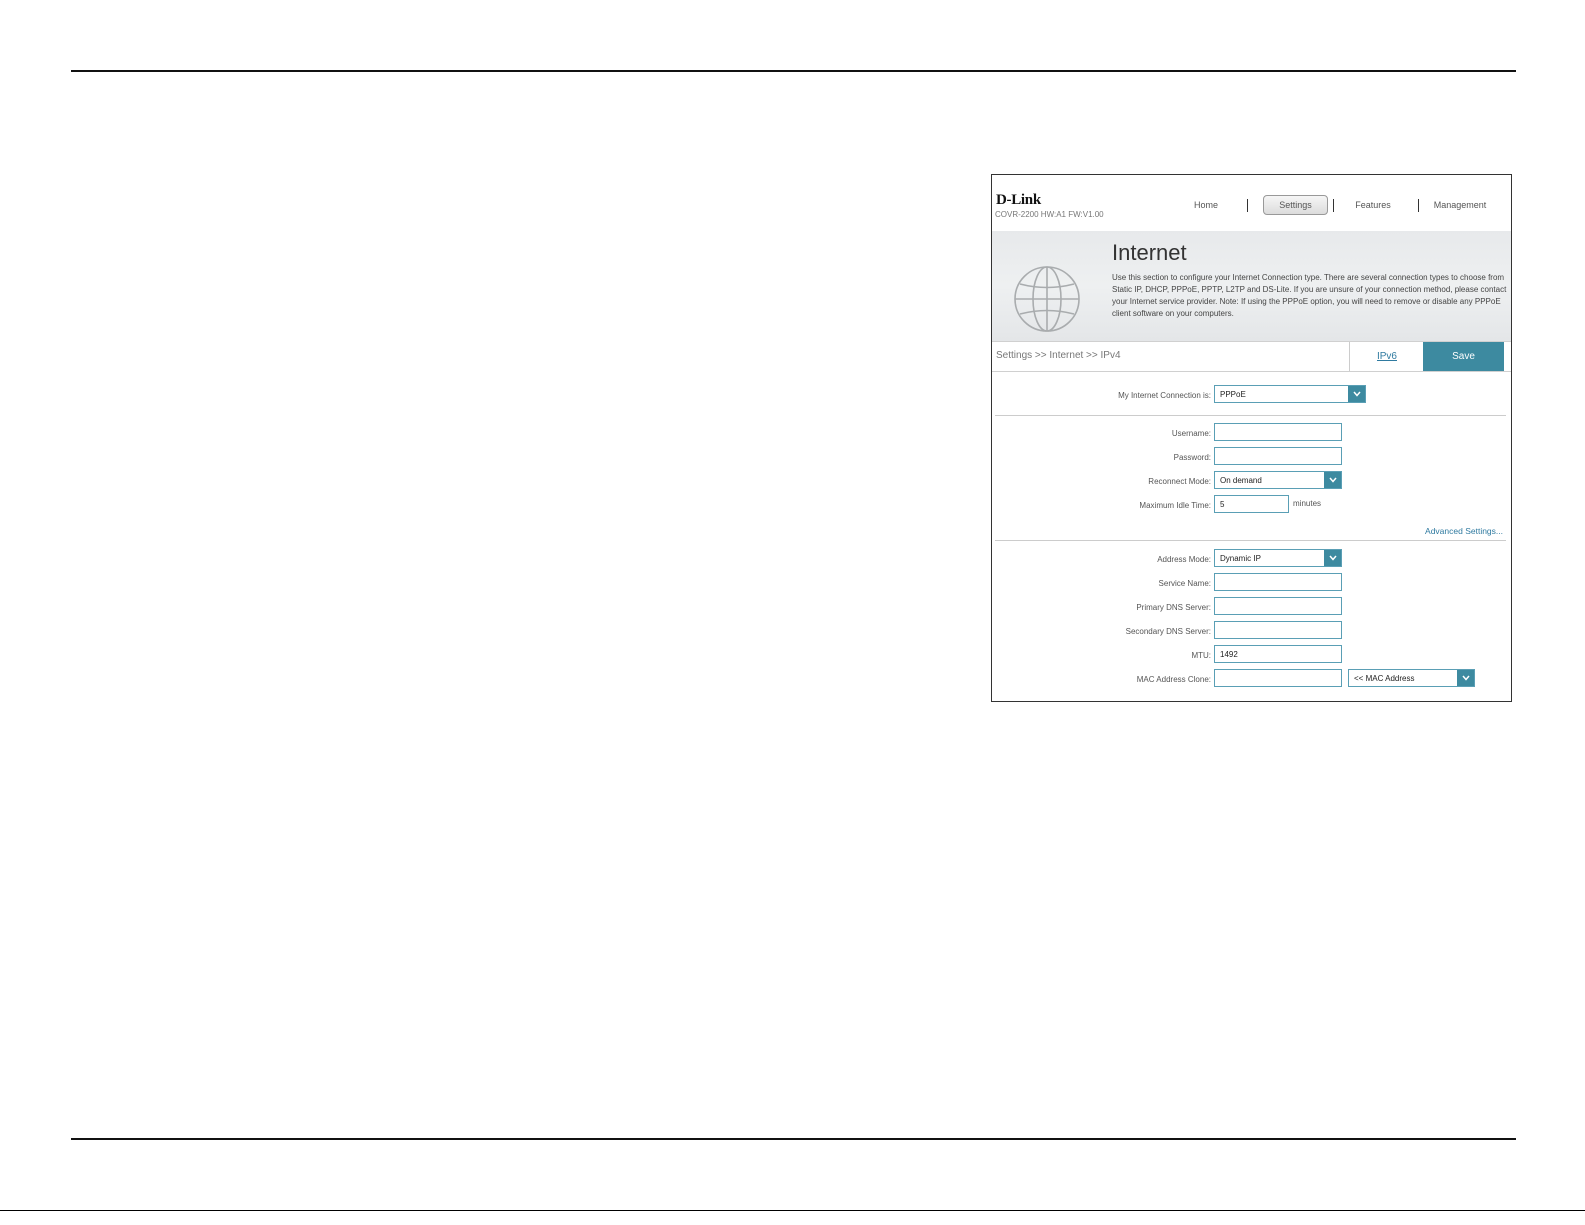  What do you see at coordinates (1278, 654) in the screenshot?
I see `mtu-input: 1492` at bounding box center [1278, 654].